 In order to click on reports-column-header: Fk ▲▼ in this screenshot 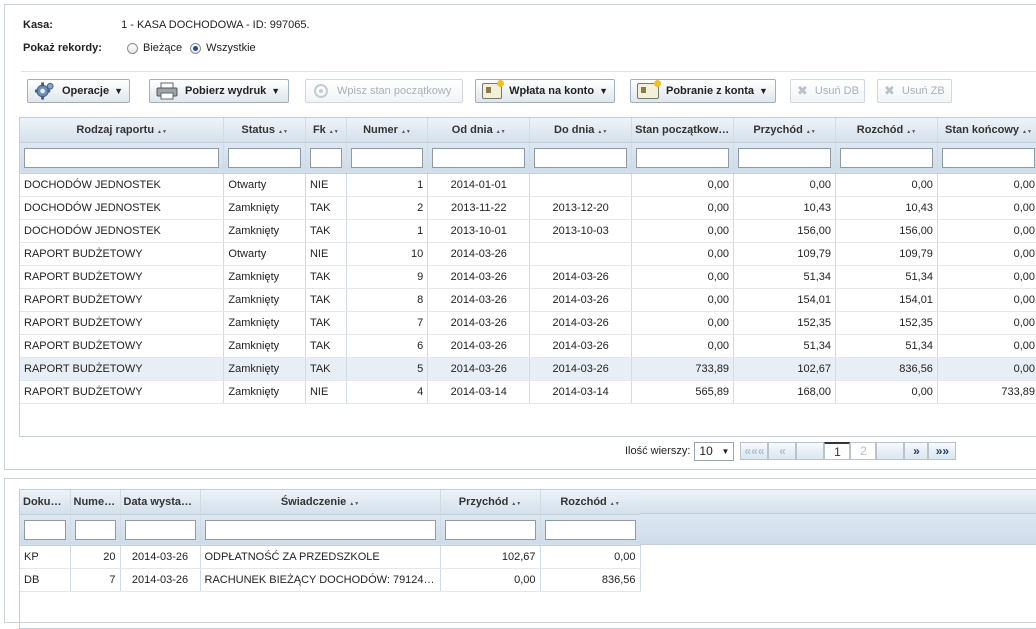, I will do `click(326, 130)`.